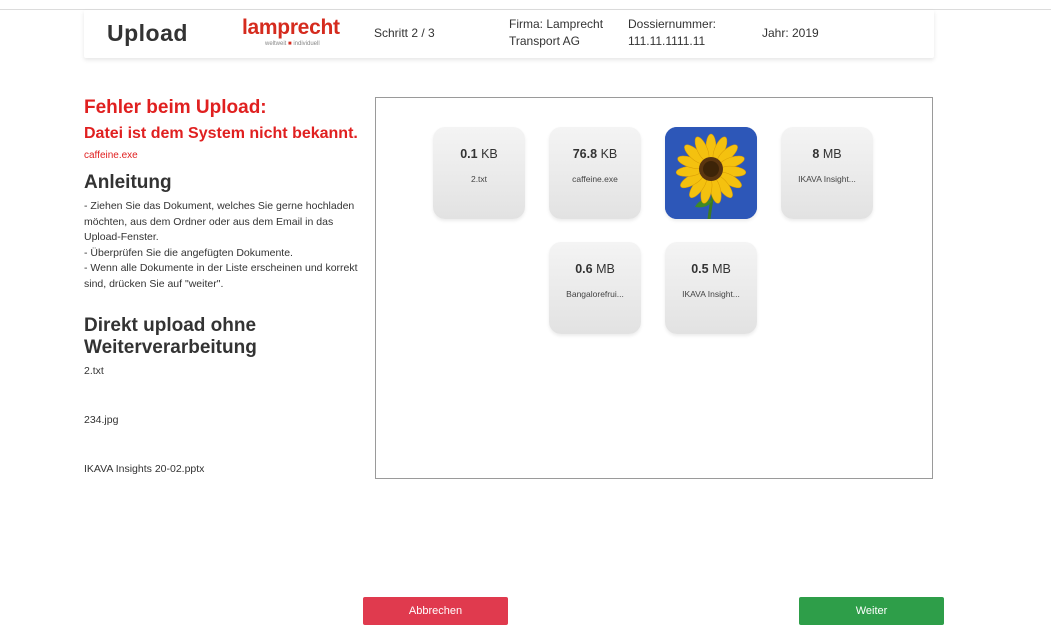  Describe the element at coordinates (595, 269) in the screenshot. I see `file-size: 0.6 MB` at that location.